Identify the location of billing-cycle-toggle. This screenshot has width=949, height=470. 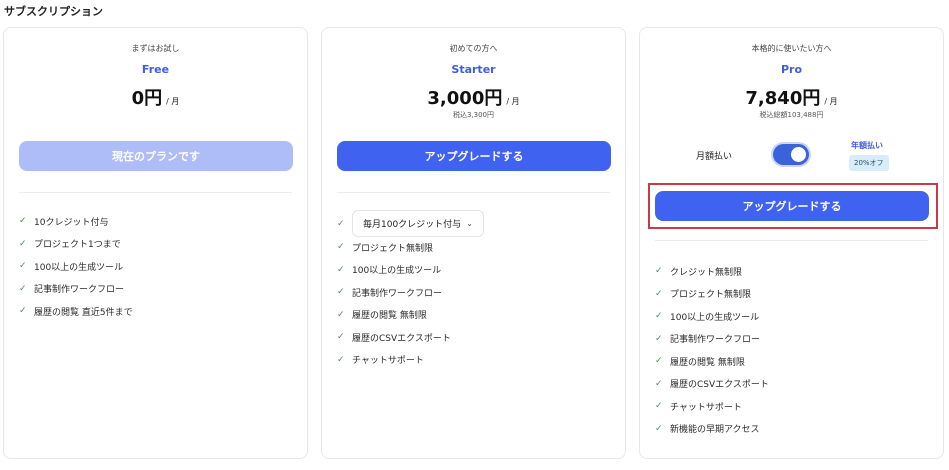
(791, 154).